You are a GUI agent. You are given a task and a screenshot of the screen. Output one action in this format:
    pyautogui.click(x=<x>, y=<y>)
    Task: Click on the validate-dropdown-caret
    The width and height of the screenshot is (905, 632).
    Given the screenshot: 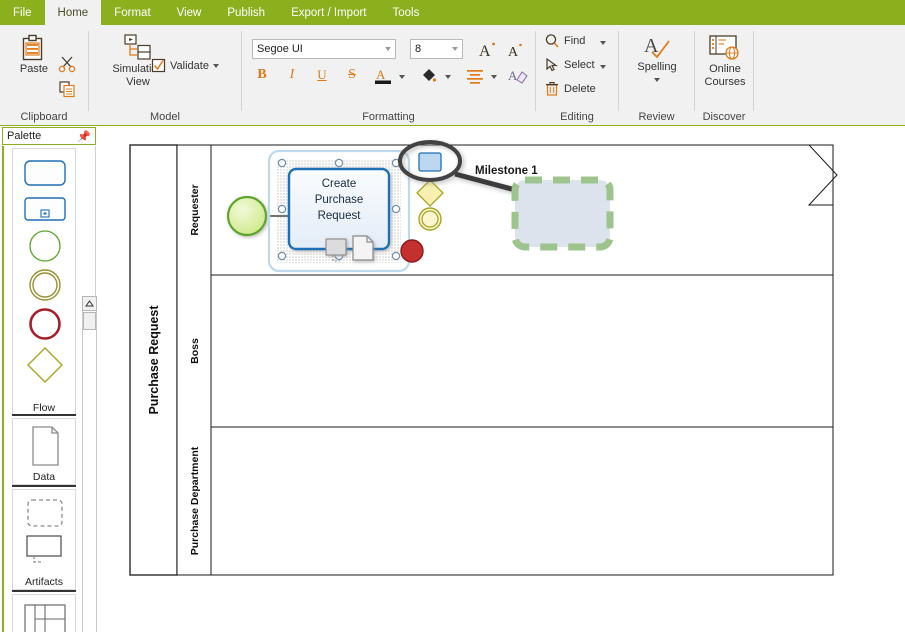 What is the action you would take?
    pyautogui.click(x=215, y=65)
    